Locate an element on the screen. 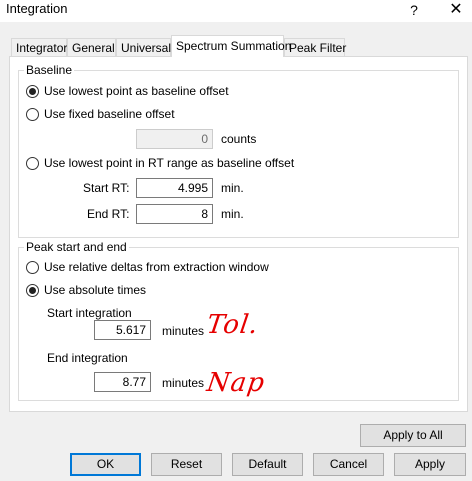 This screenshot has width=472, height=481. tab-peak-filter: Peak Filter is located at coordinates (315, 47).